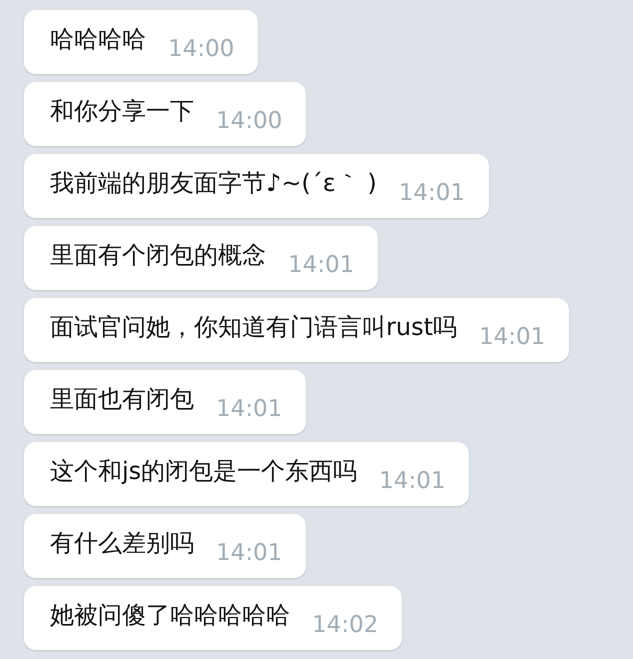 The width and height of the screenshot is (633, 659). Describe the element at coordinates (170, 615) in the screenshot. I see `message-text: 她被问傻了哈哈哈哈哈` at that location.